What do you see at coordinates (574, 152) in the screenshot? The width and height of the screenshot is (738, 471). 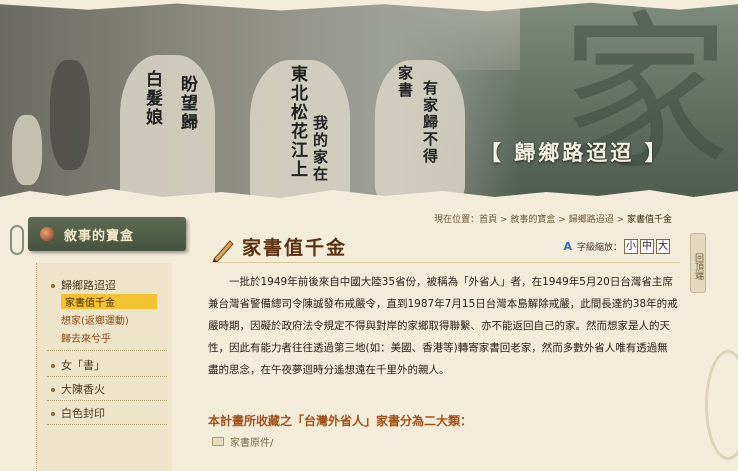 I see `banner-title: 【 歸鄉路迢迢 】` at bounding box center [574, 152].